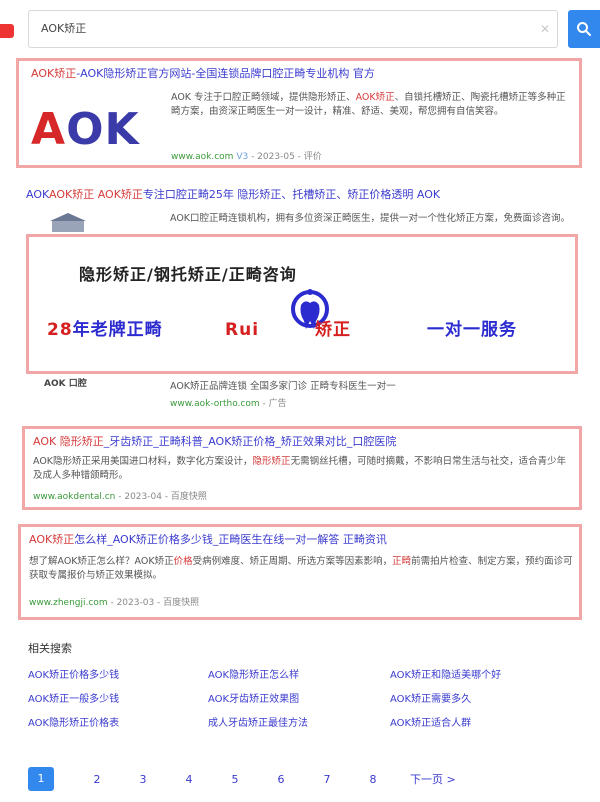 The height and width of the screenshot is (802, 600). I want to click on result-url: www.zhengji.com - 2023-03 - 百度快照, so click(114, 603).